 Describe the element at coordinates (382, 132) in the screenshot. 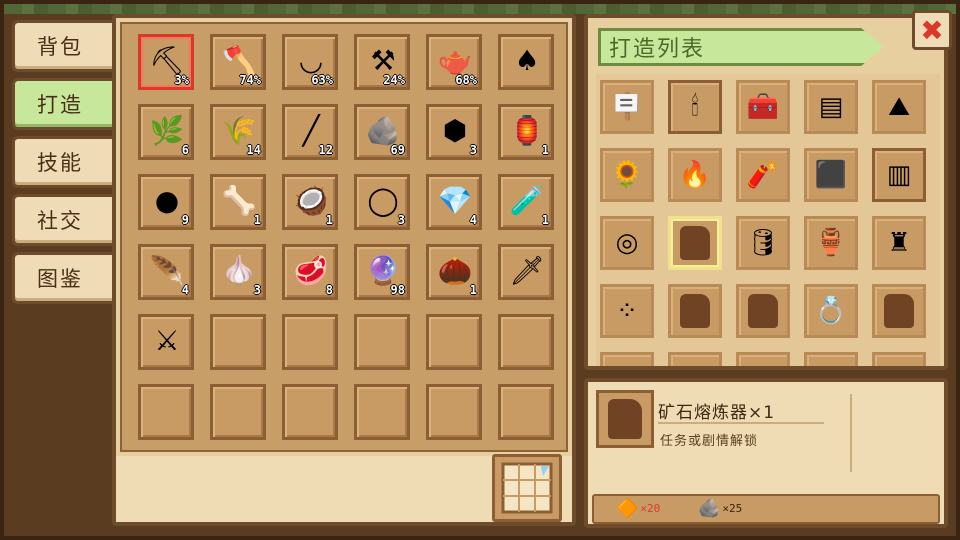

I see `inventory-slot: 🪨 69` at that location.